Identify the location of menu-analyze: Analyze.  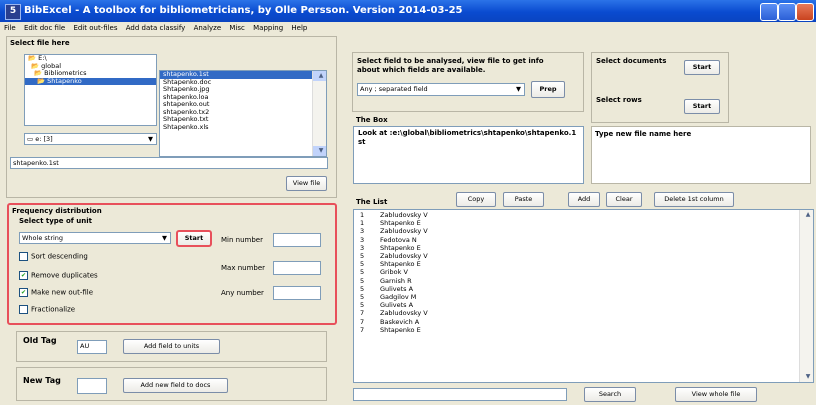
(208, 28).